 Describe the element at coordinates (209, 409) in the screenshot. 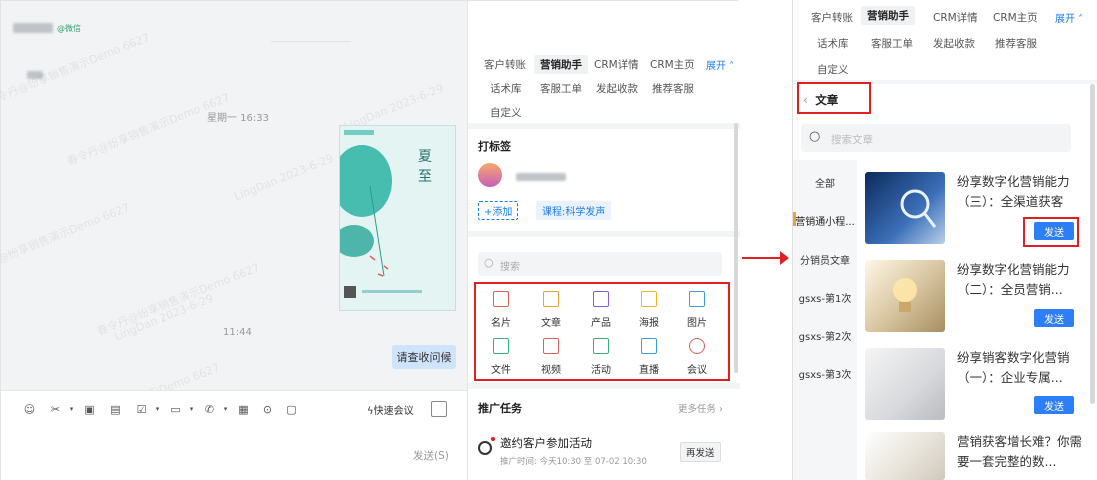

I see `phone-icon: ✆` at that location.